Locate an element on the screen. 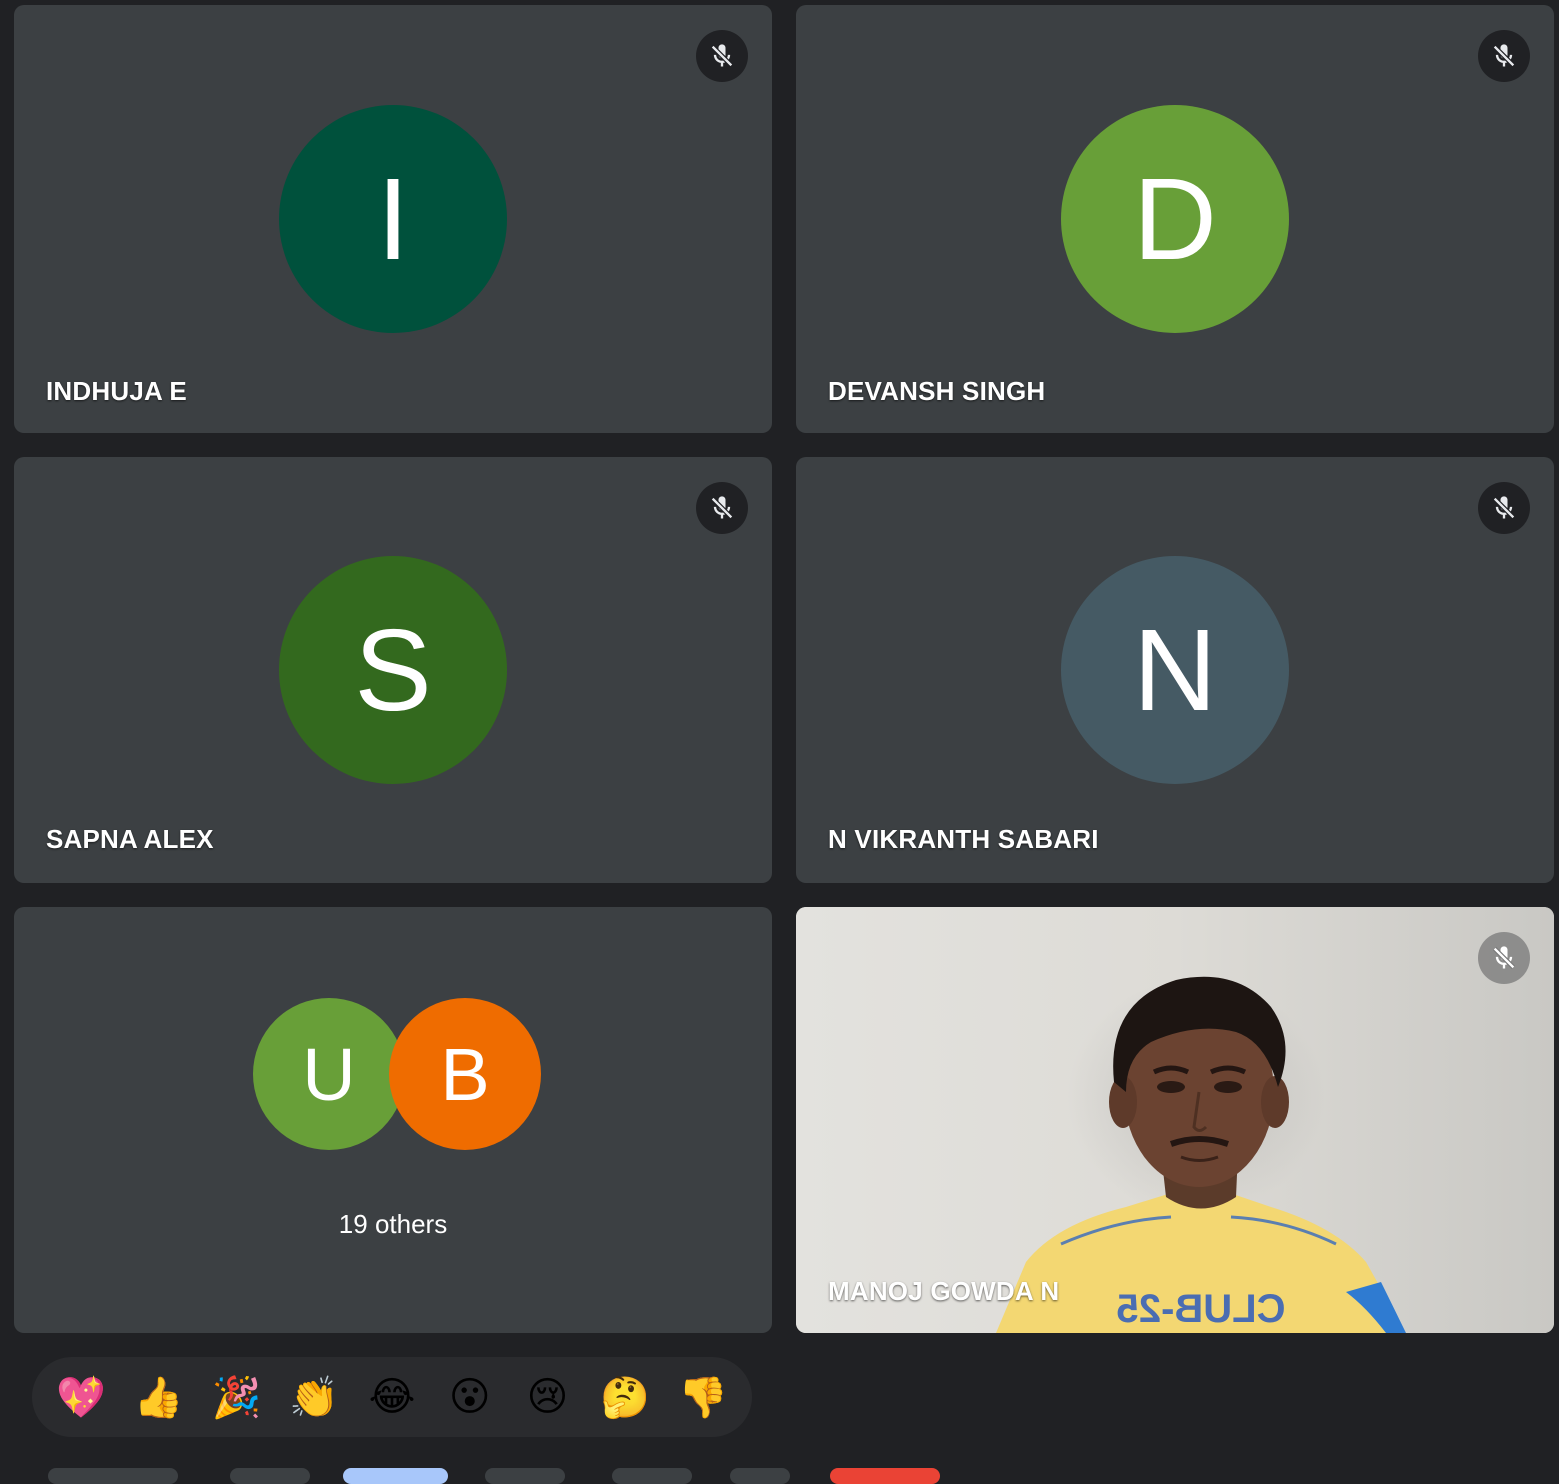  reaction-thumbs-down-button: 👎 is located at coordinates (703, 1397).